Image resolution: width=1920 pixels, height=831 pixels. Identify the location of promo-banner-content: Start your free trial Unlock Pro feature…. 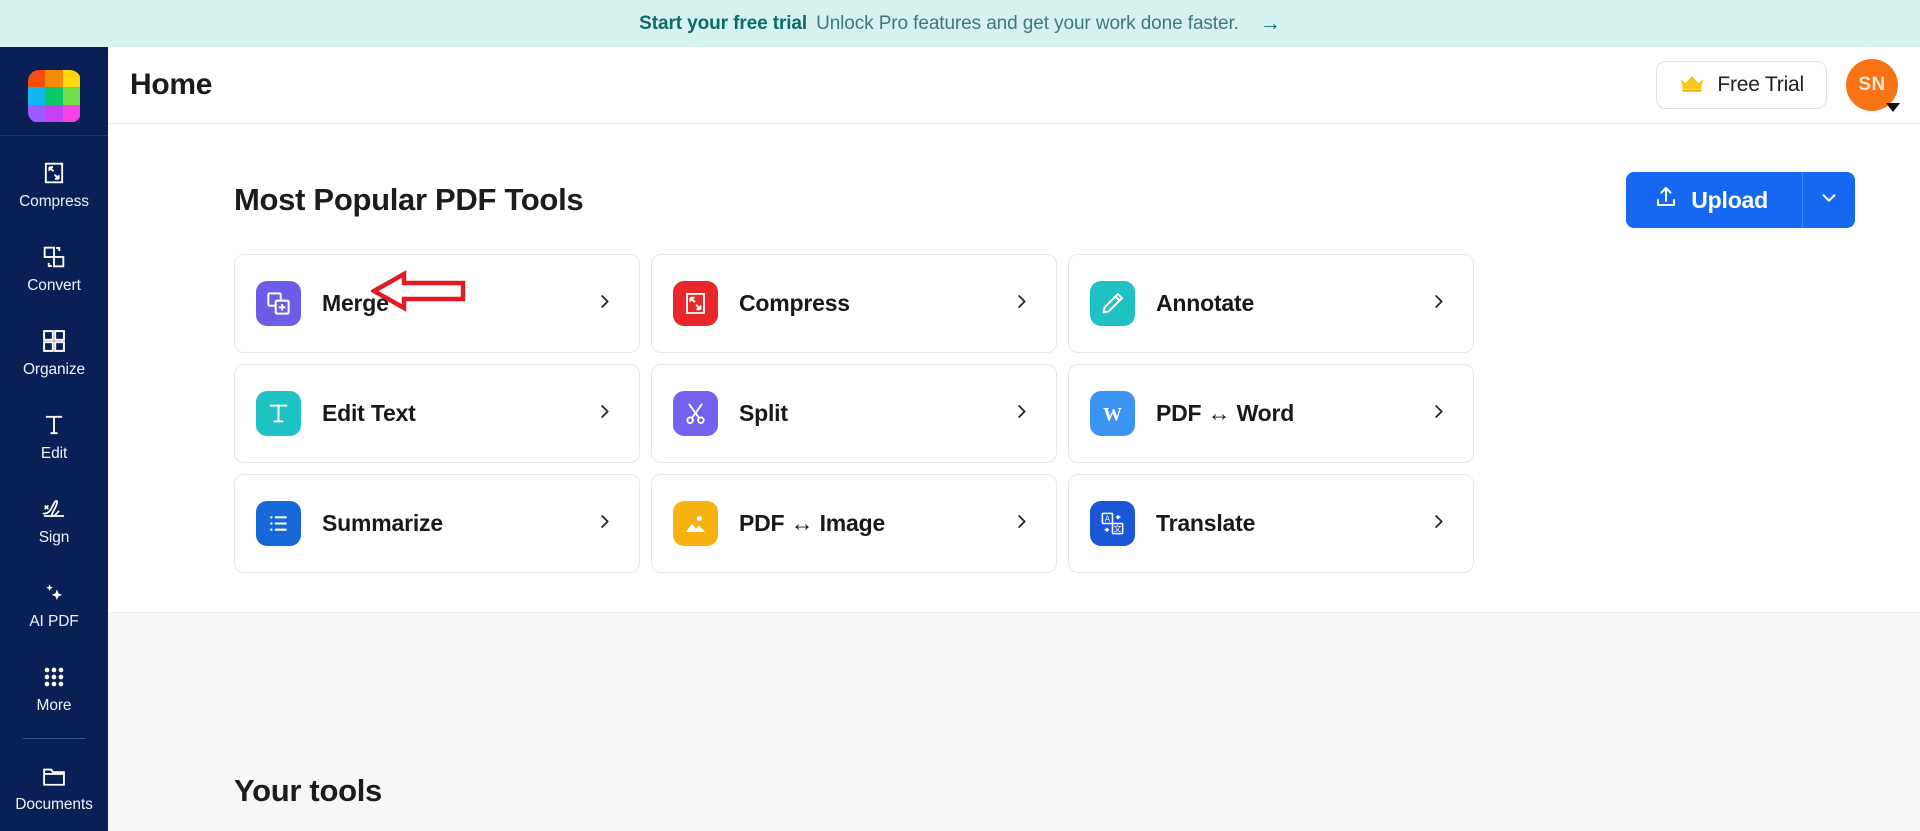
(960, 23).